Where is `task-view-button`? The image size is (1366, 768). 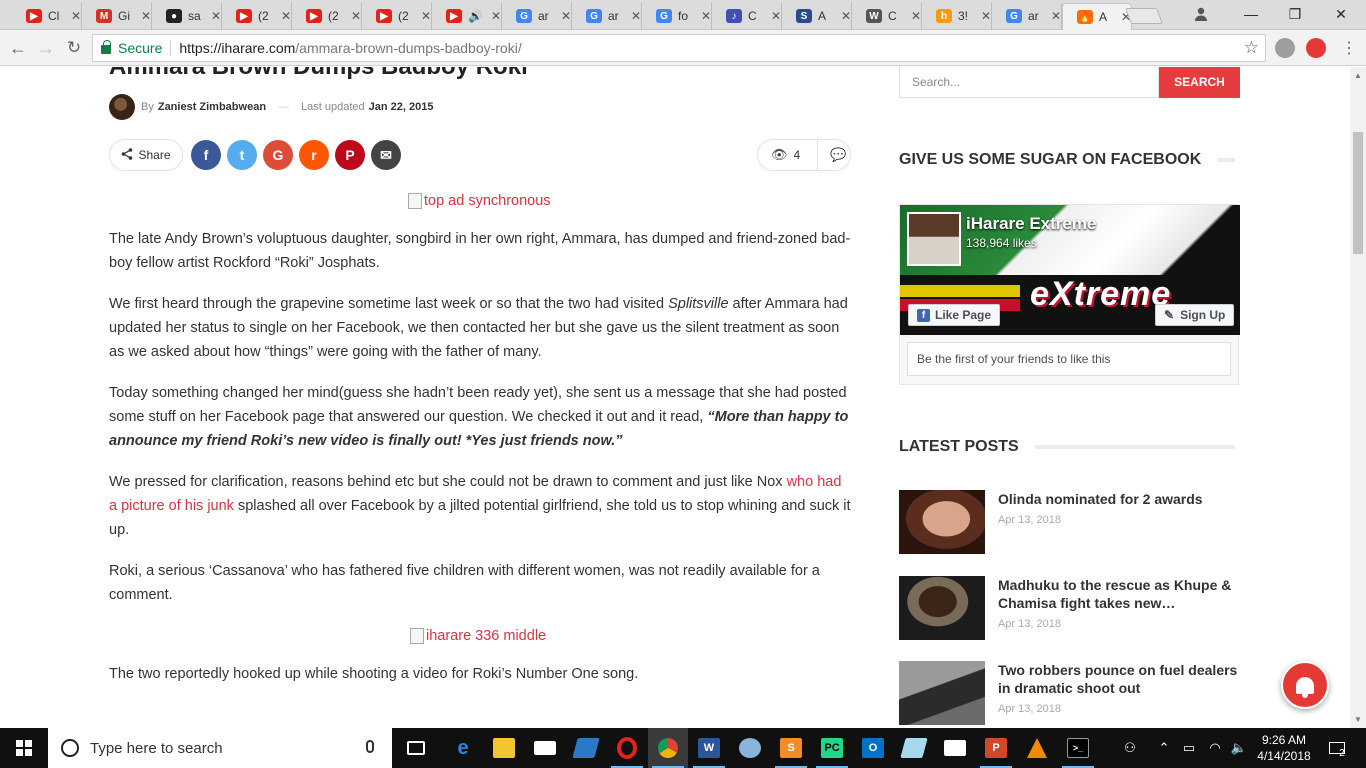
task-view-button is located at coordinates (416, 748).